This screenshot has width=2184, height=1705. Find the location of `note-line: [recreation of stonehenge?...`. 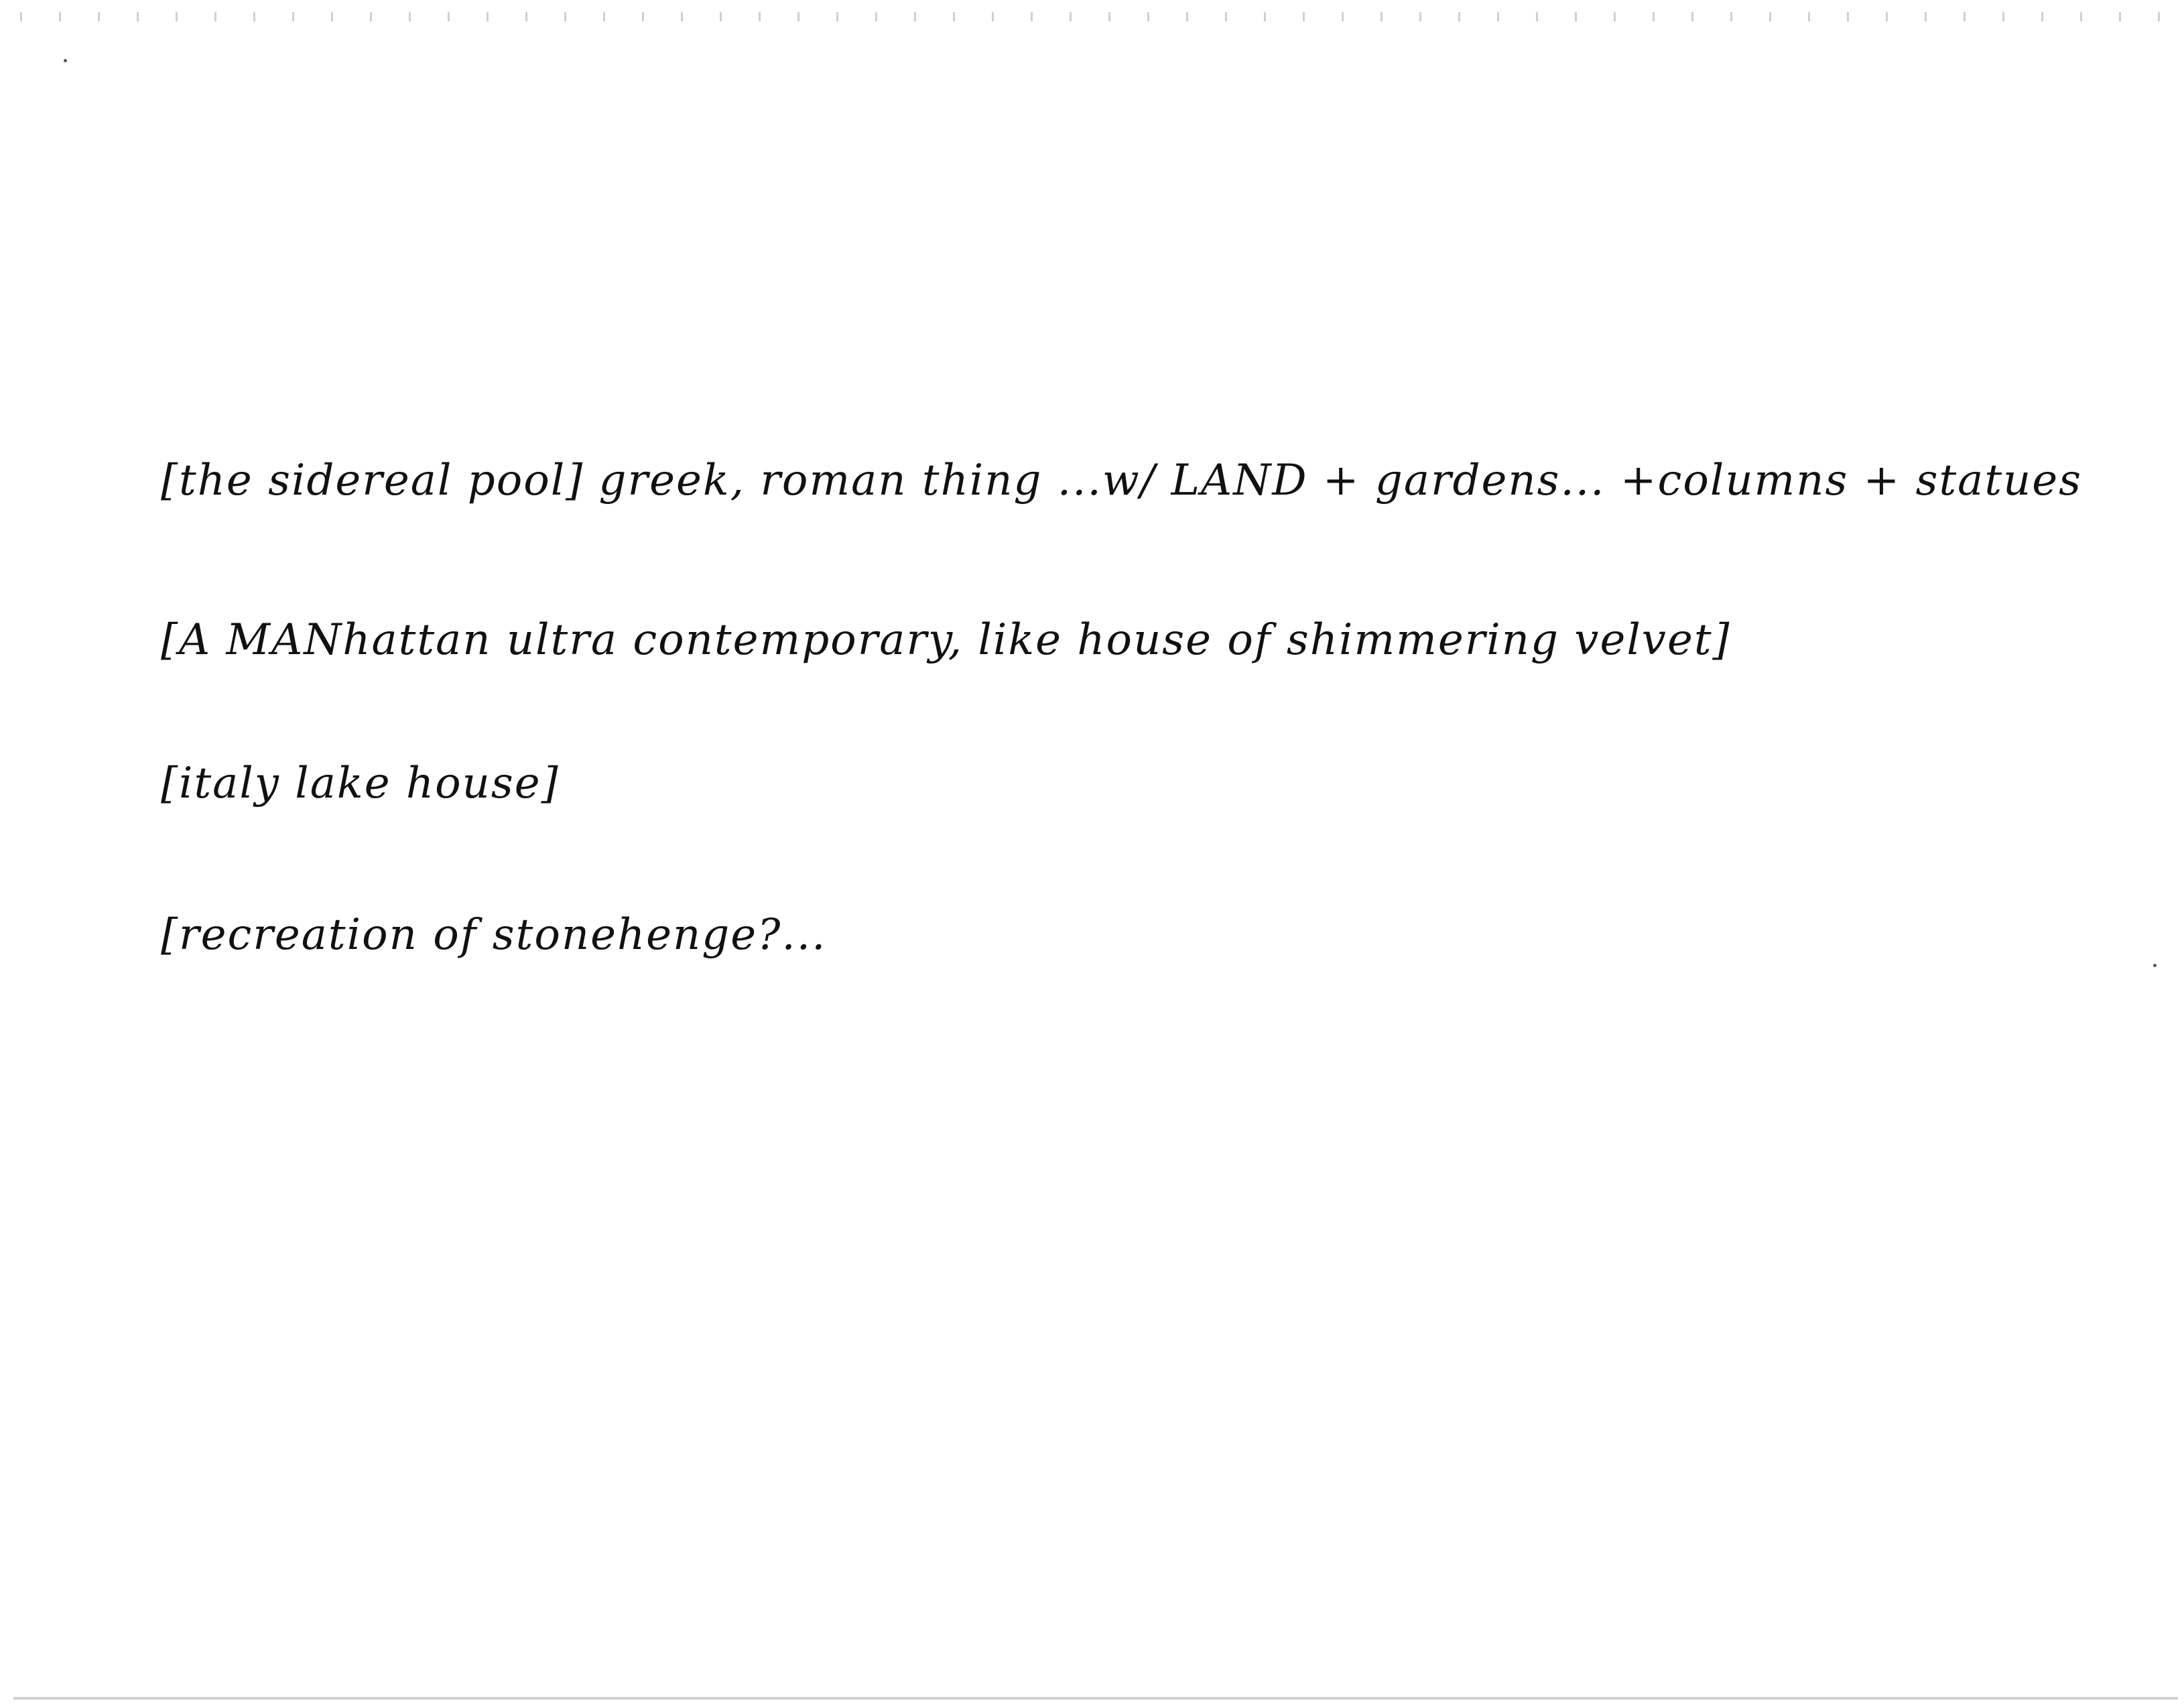

note-line: [recreation of stonehenge?... is located at coordinates (494, 935).